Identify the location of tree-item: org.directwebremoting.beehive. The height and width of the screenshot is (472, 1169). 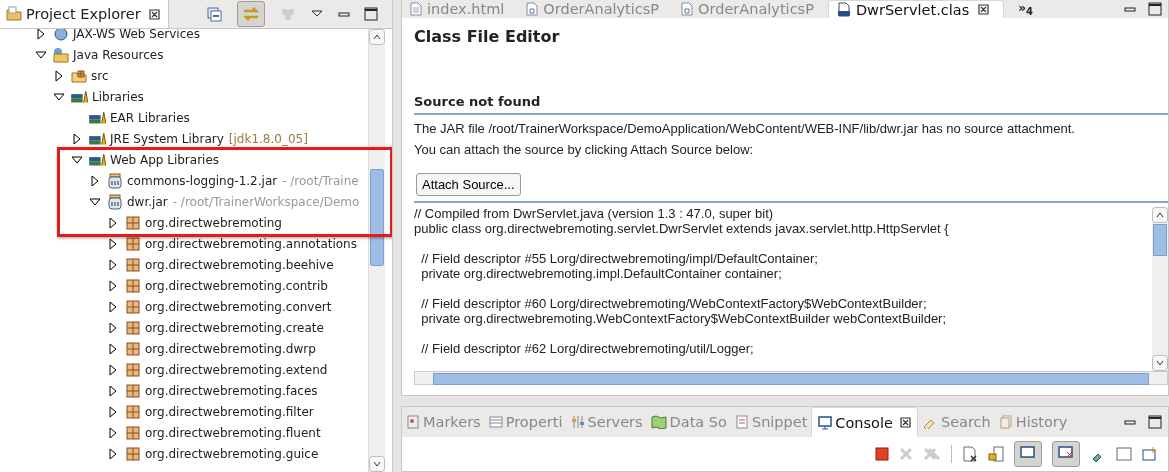
(239, 264).